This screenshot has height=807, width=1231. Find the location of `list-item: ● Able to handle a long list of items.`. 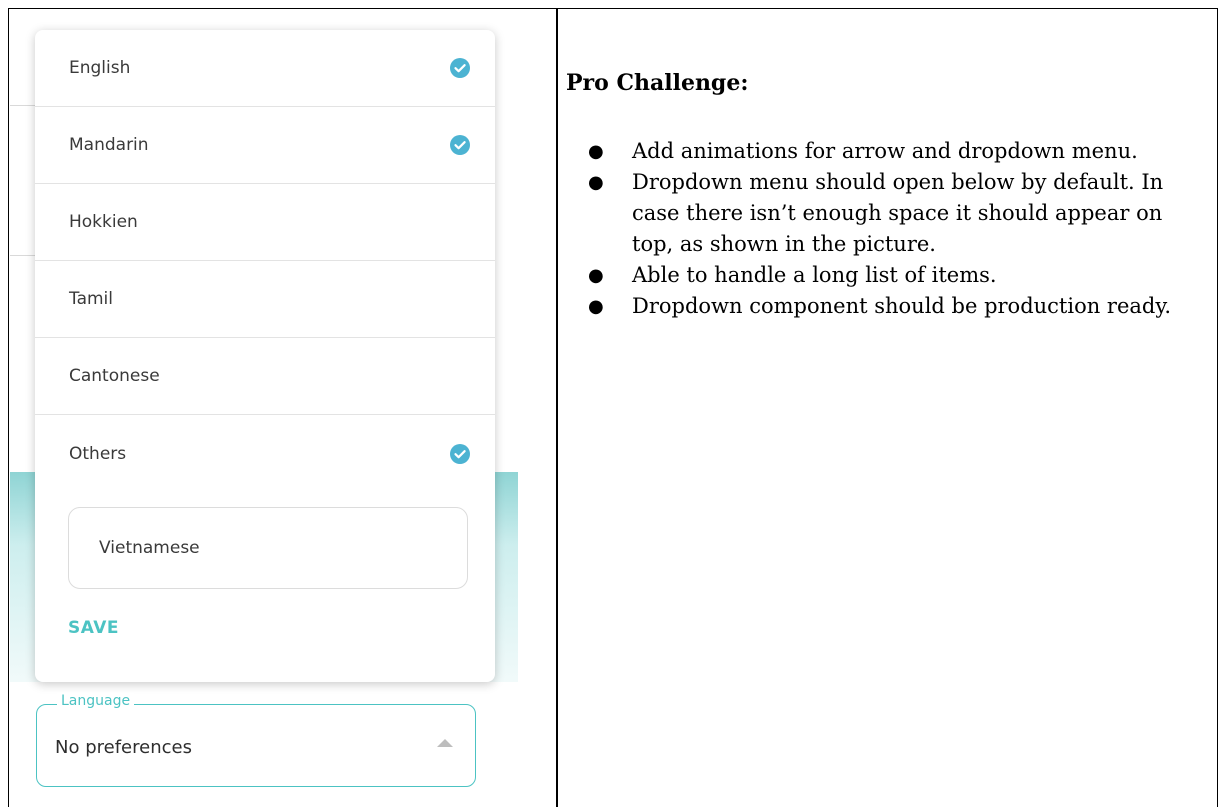

list-item: ● Able to handle a long list of items. is located at coordinates (886, 275).